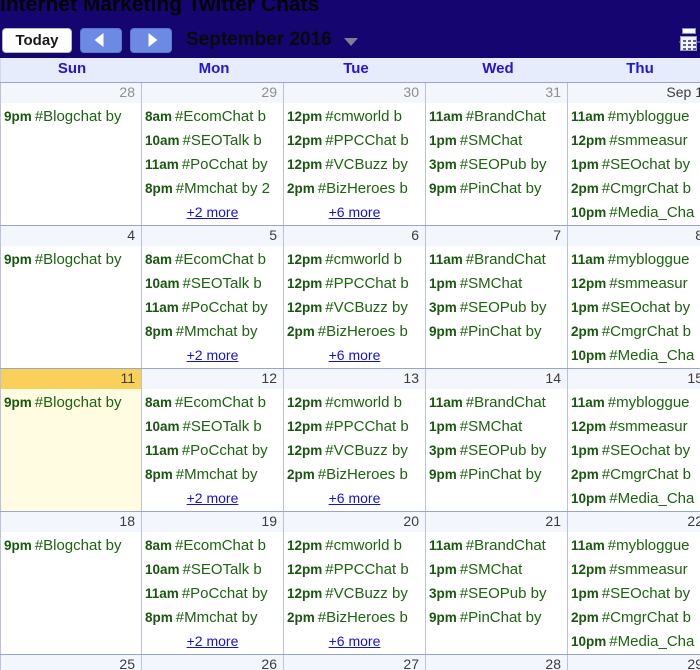 This screenshot has width=700, height=670. What do you see at coordinates (634, 93) in the screenshot?
I see `day-number: Sep 1` at bounding box center [634, 93].